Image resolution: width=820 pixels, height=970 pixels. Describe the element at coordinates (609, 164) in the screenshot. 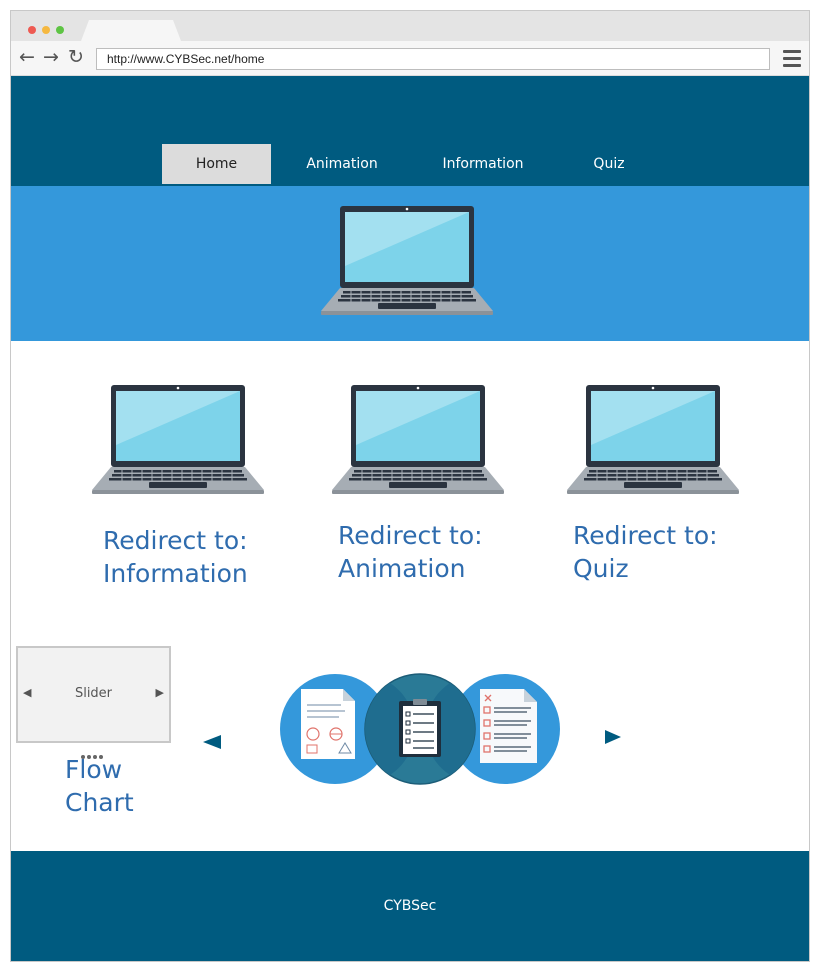

I see `nav-item-quiz: Quiz` at that location.